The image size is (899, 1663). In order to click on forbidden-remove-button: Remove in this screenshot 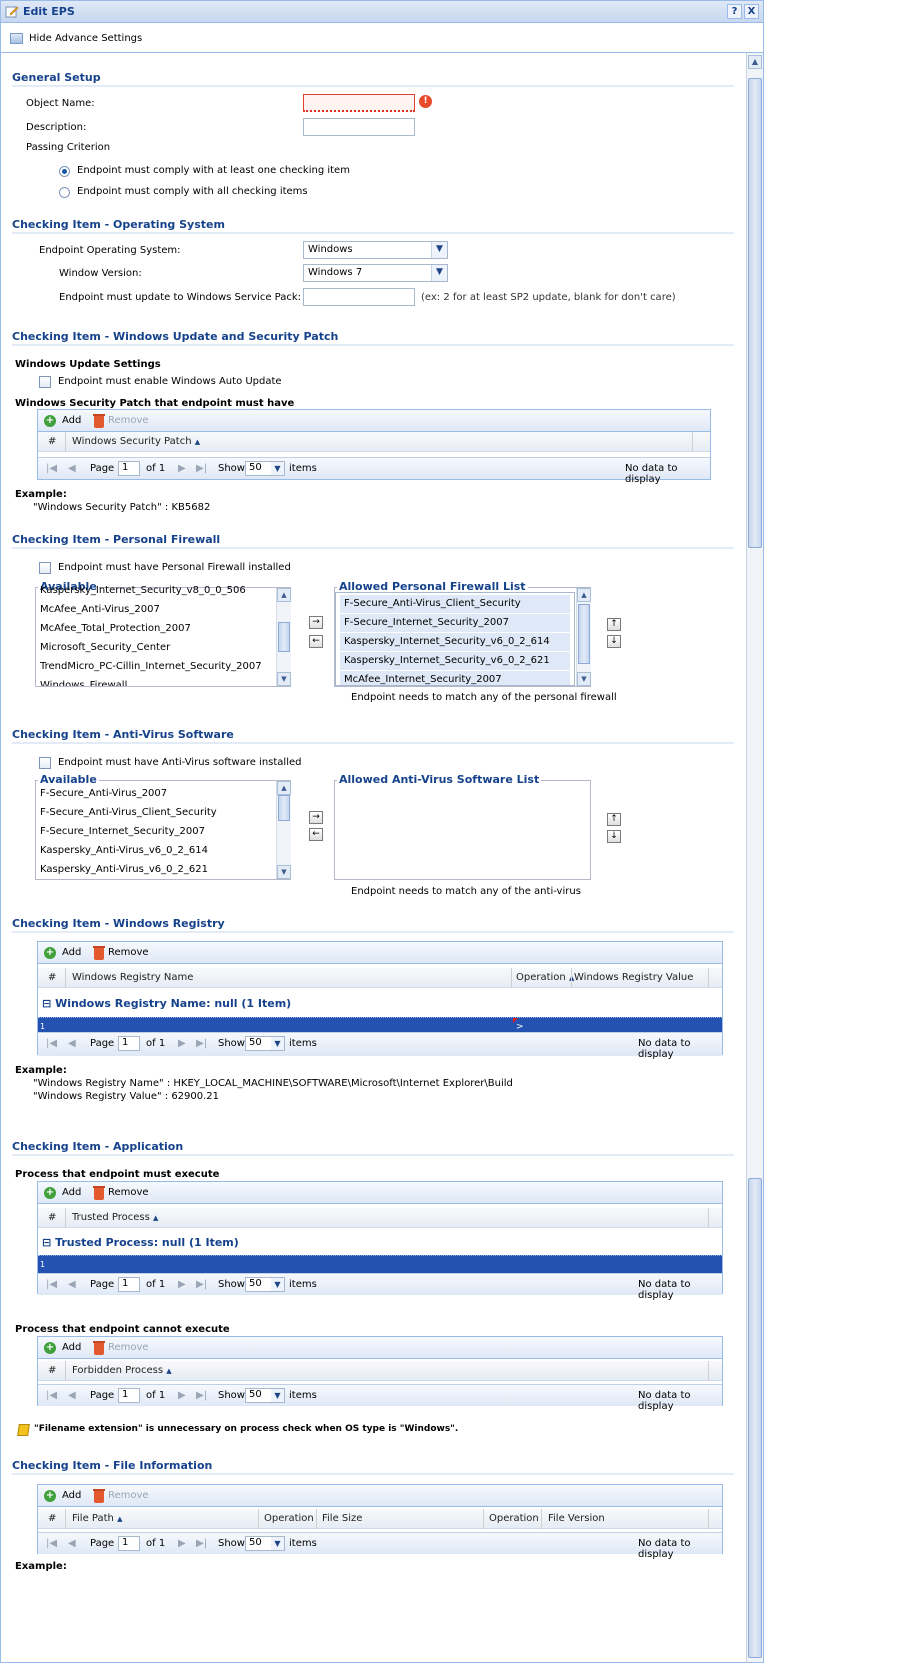, I will do `click(128, 1347)`.